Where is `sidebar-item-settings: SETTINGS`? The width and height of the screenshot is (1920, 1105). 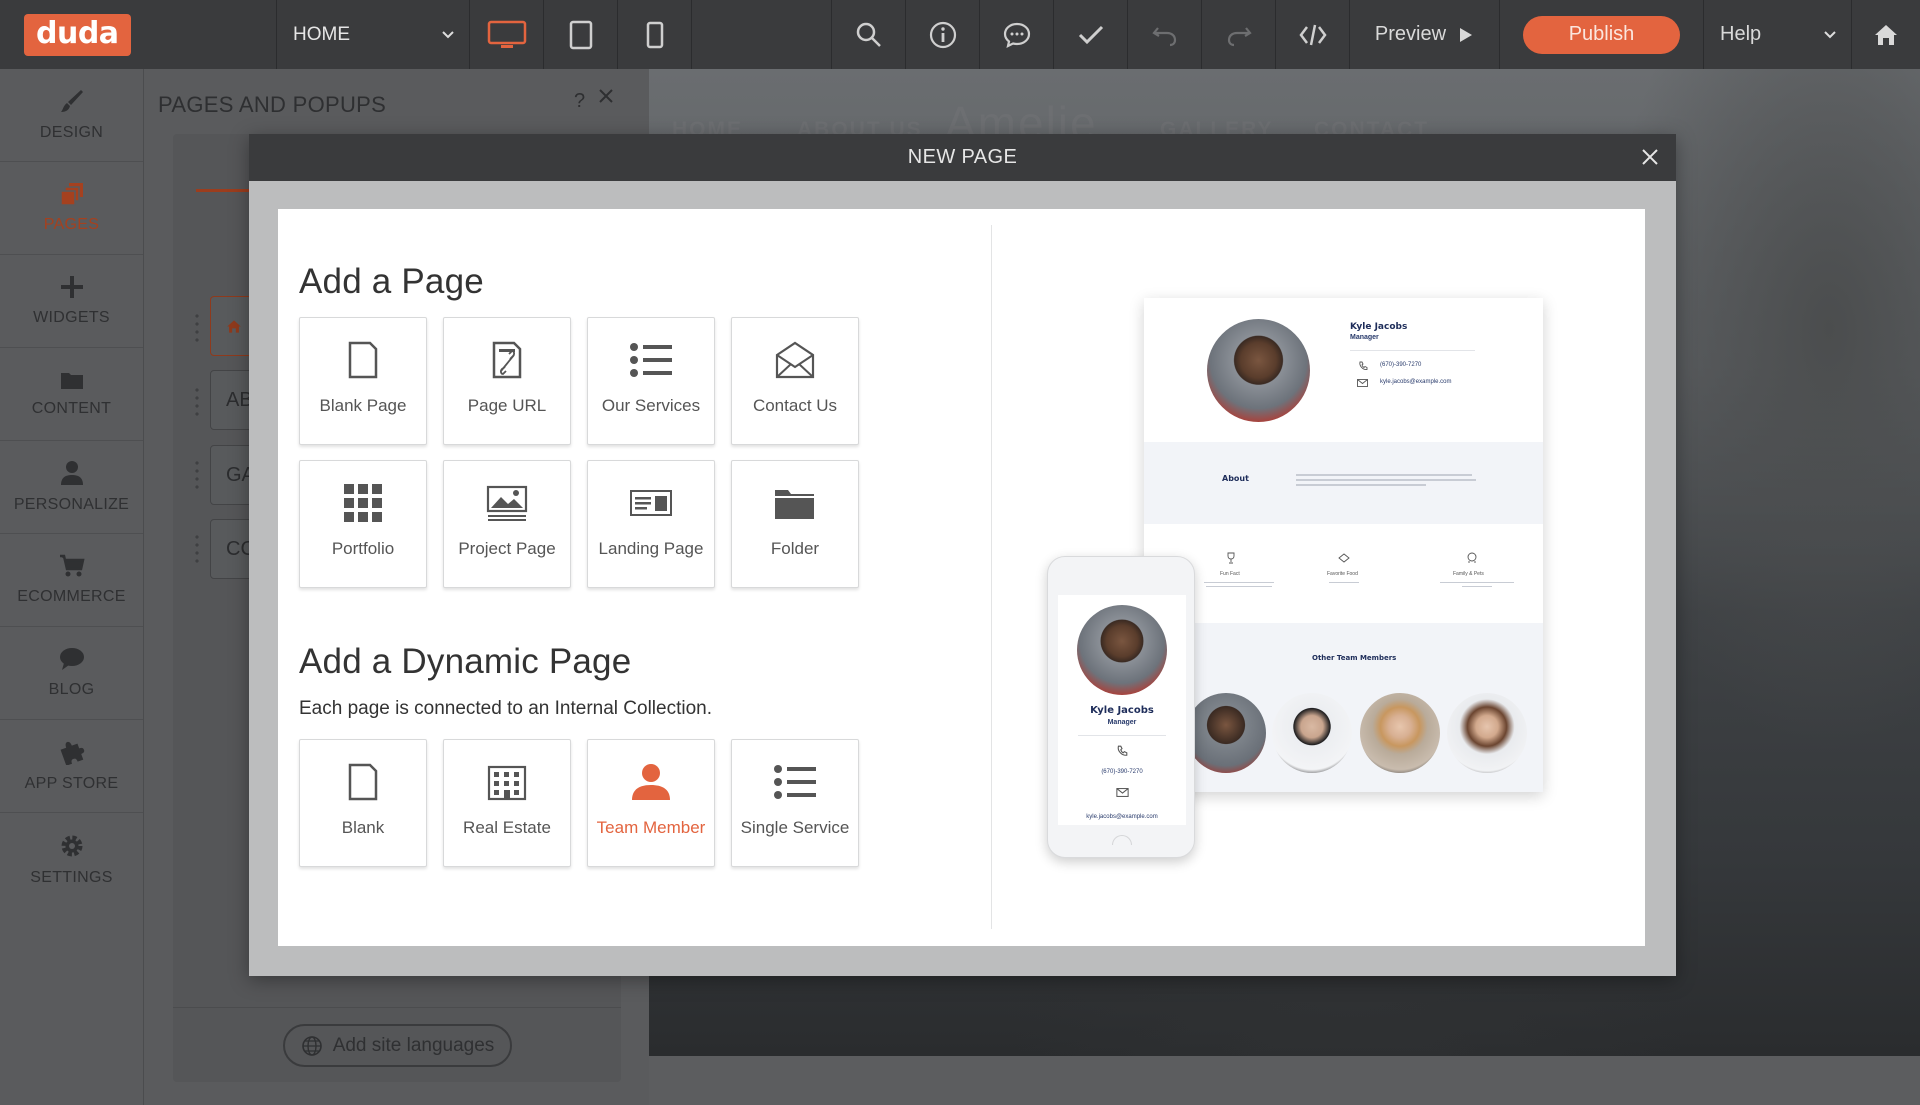 sidebar-item-settings: SETTINGS is located at coordinates (71, 859).